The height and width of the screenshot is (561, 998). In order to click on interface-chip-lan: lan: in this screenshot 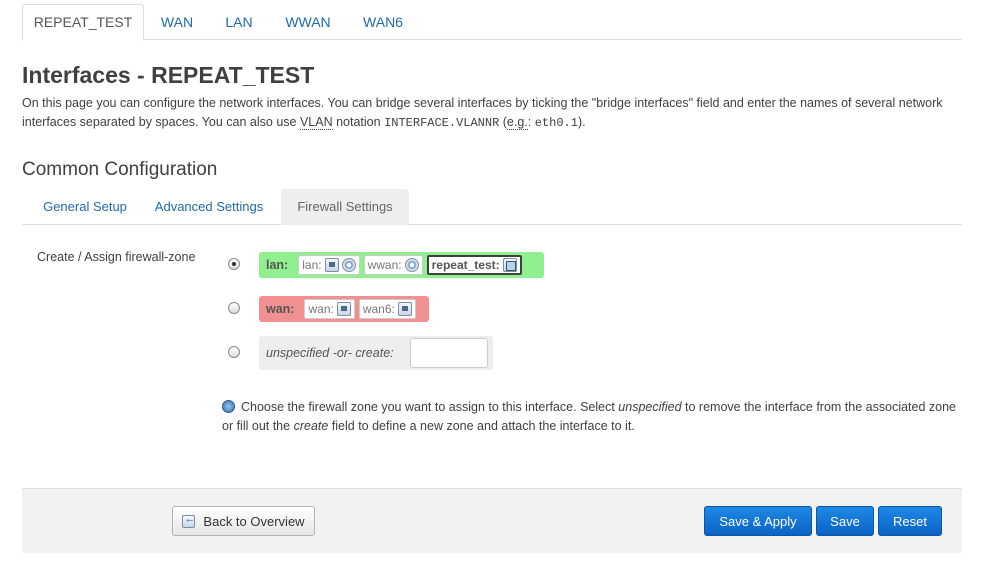, I will do `click(329, 265)`.